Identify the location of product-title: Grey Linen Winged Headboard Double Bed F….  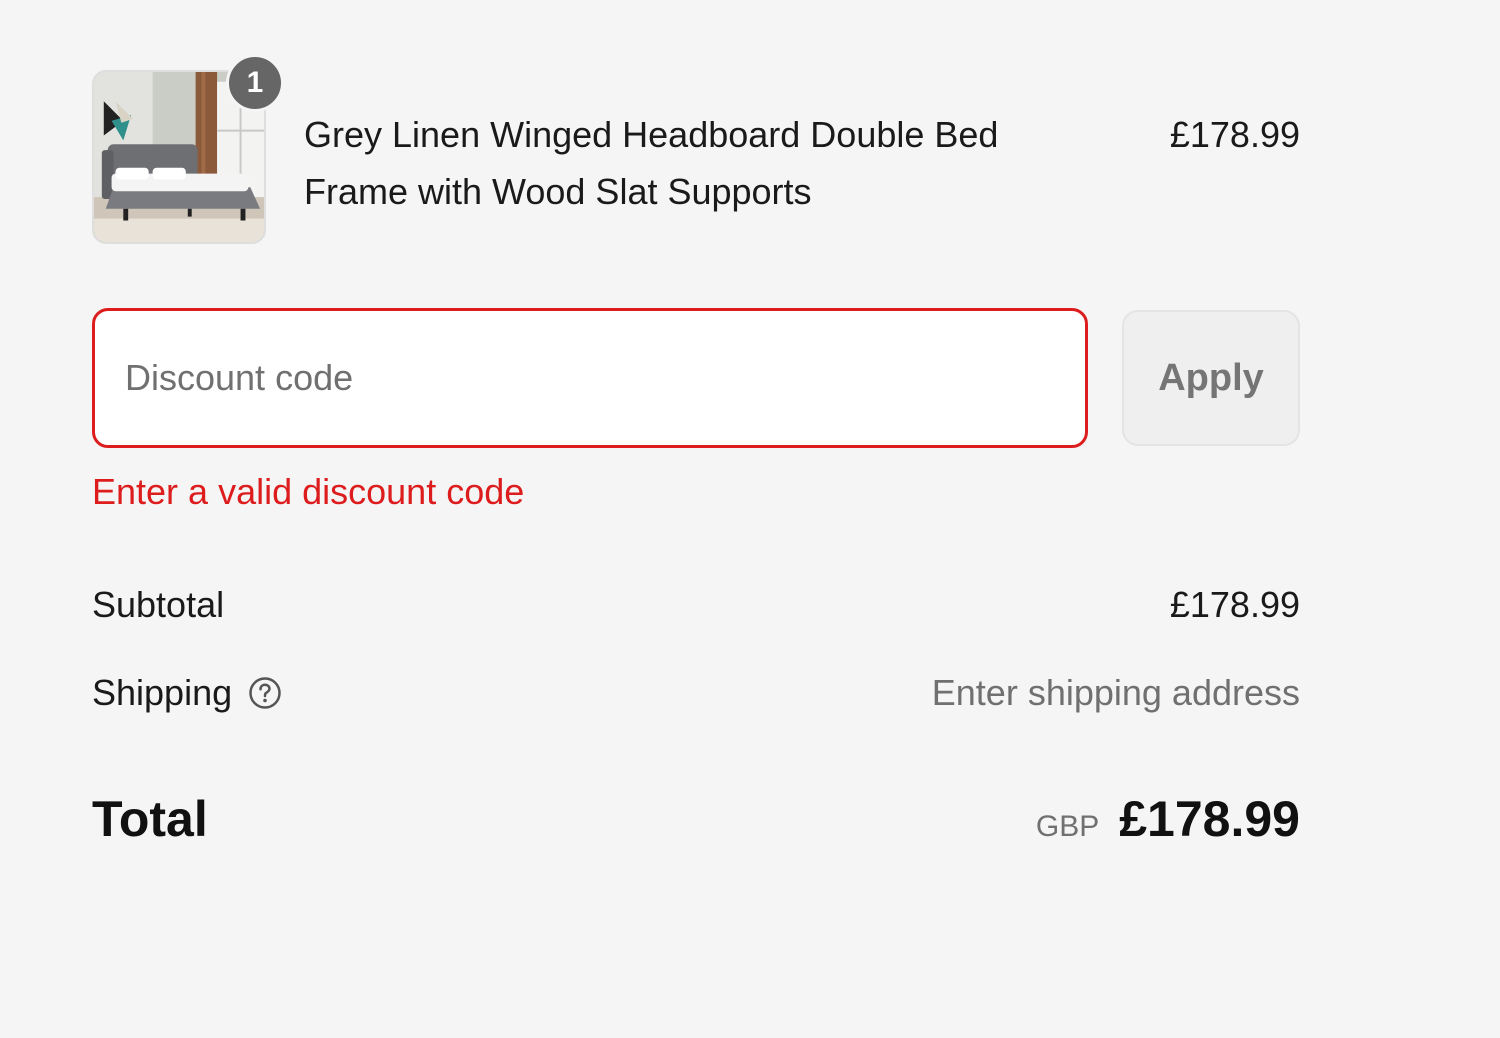
(651, 163).